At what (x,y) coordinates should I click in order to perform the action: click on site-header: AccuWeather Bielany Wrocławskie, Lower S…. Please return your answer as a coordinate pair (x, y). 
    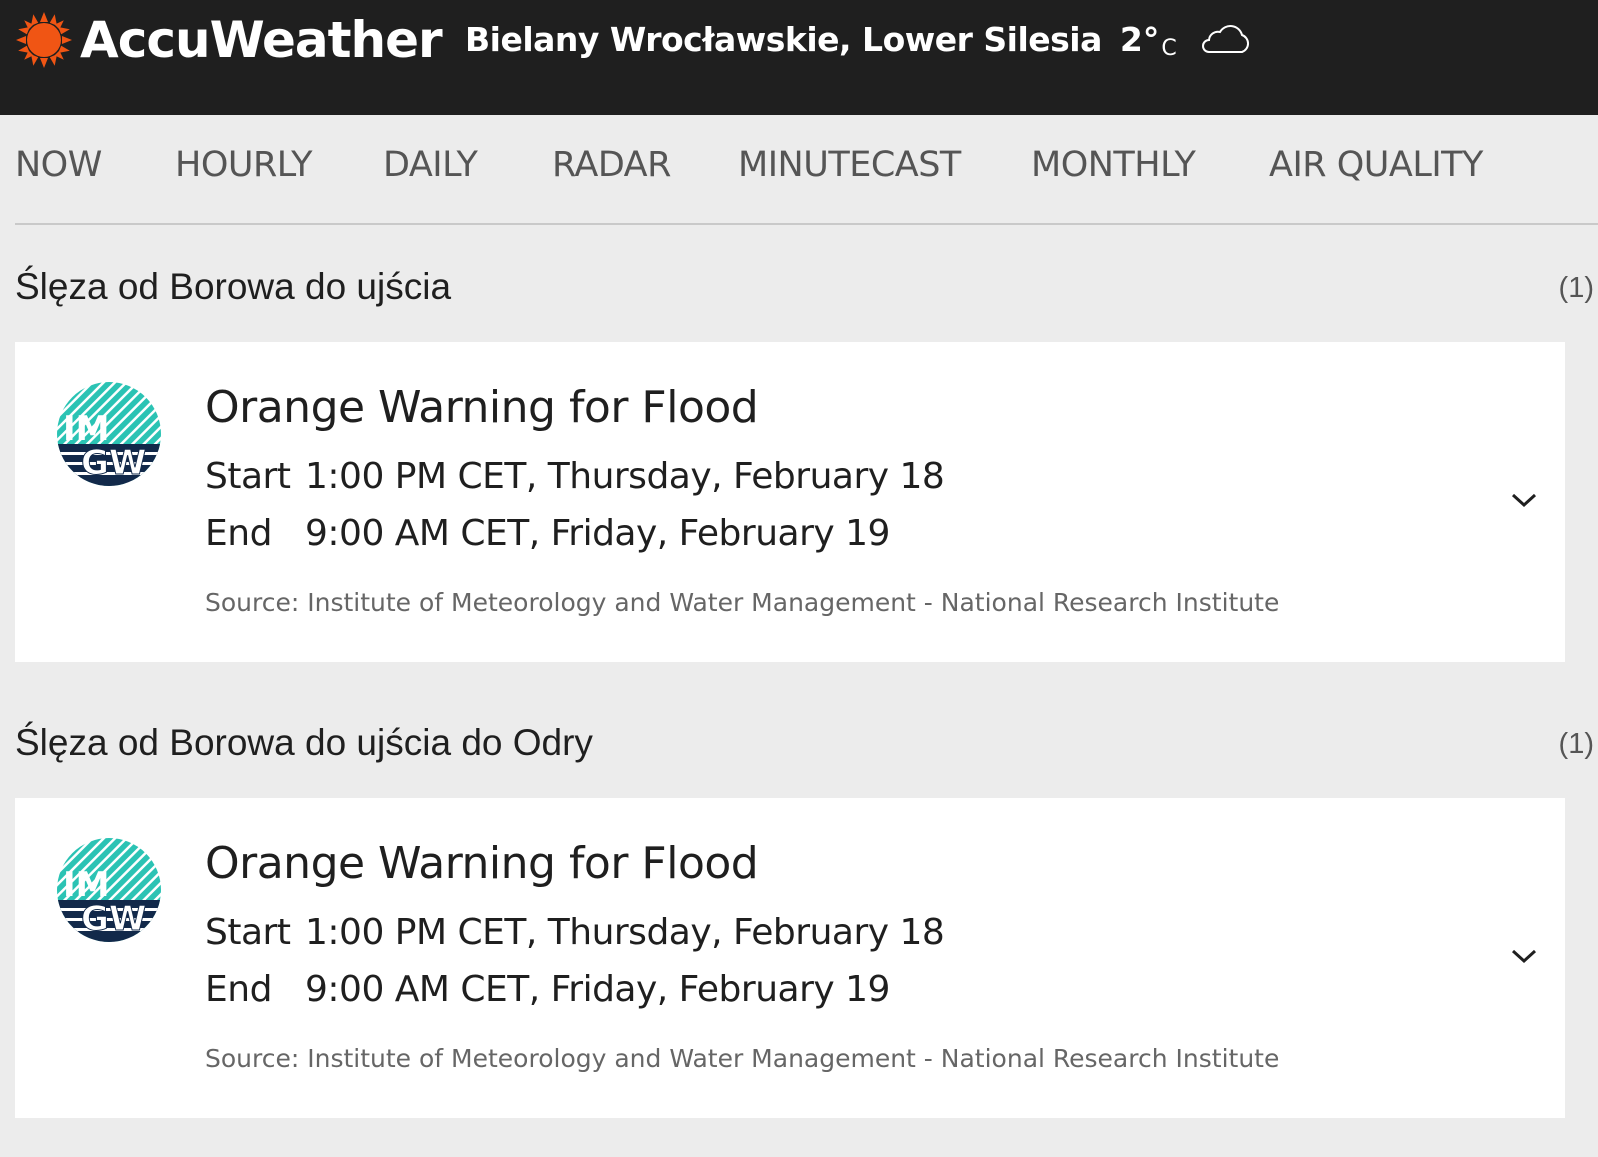
    Looking at the image, I should click on (799, 57).